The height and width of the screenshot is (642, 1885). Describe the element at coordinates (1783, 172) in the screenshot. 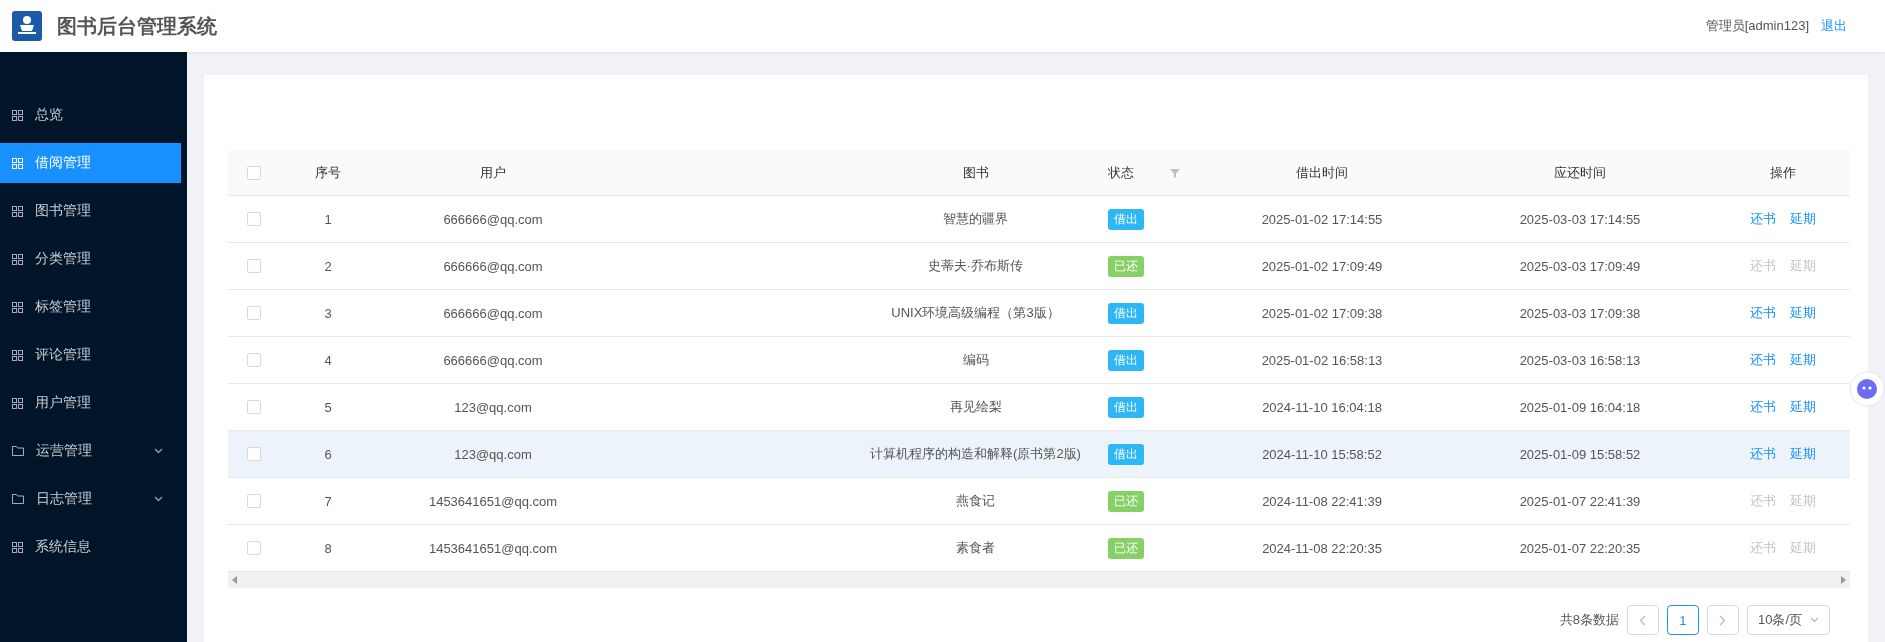

I see `column-header: 操作` at that location.